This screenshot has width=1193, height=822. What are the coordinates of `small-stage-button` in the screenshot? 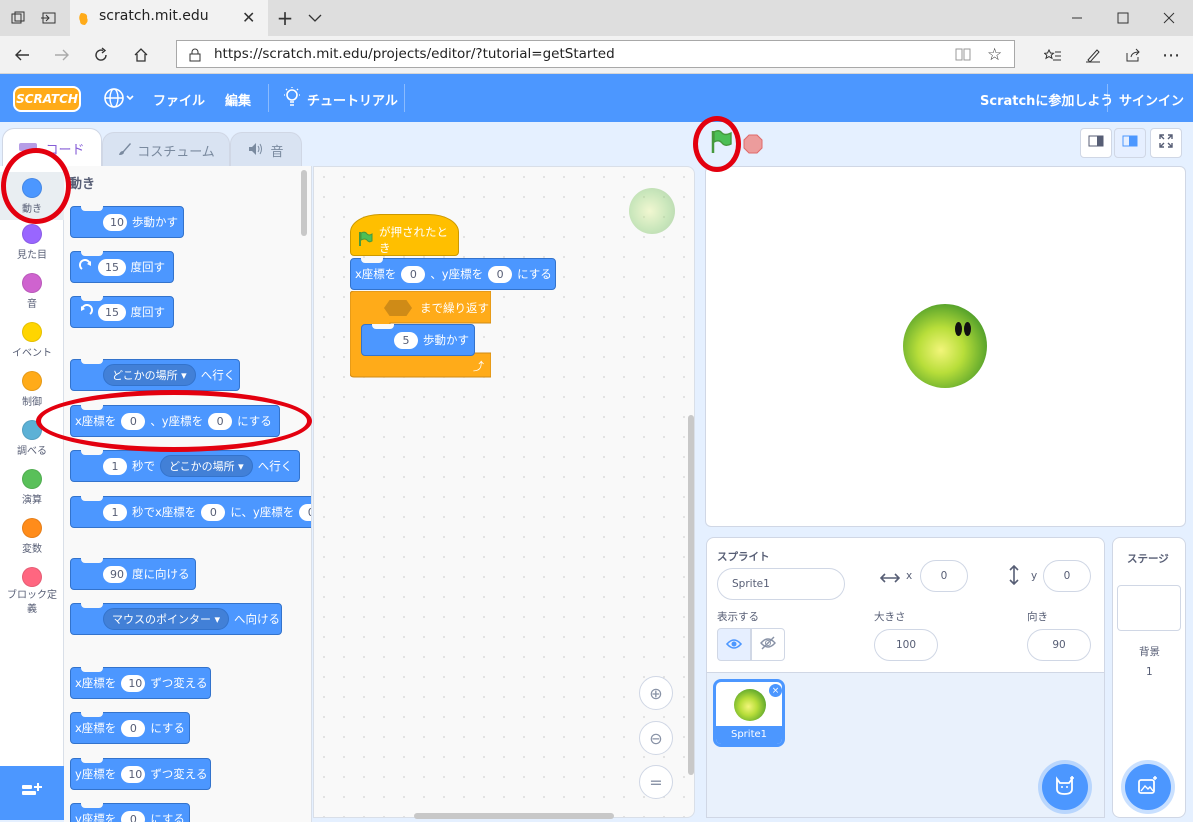 It's located at (1096, 143).